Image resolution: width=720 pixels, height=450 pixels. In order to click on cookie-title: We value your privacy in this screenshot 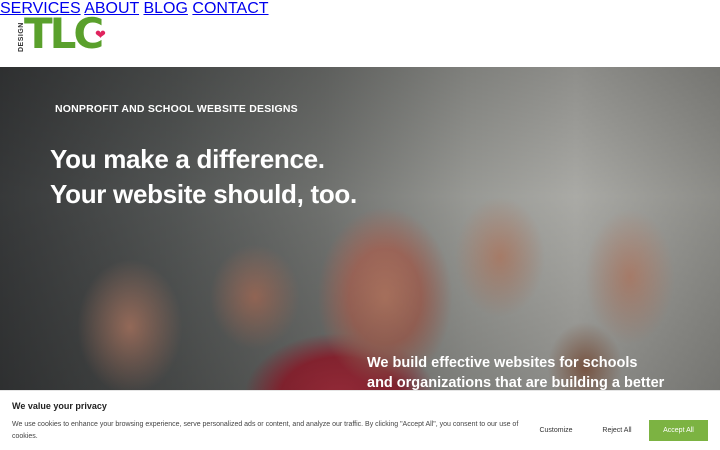, I will do `click(59, 406)`.